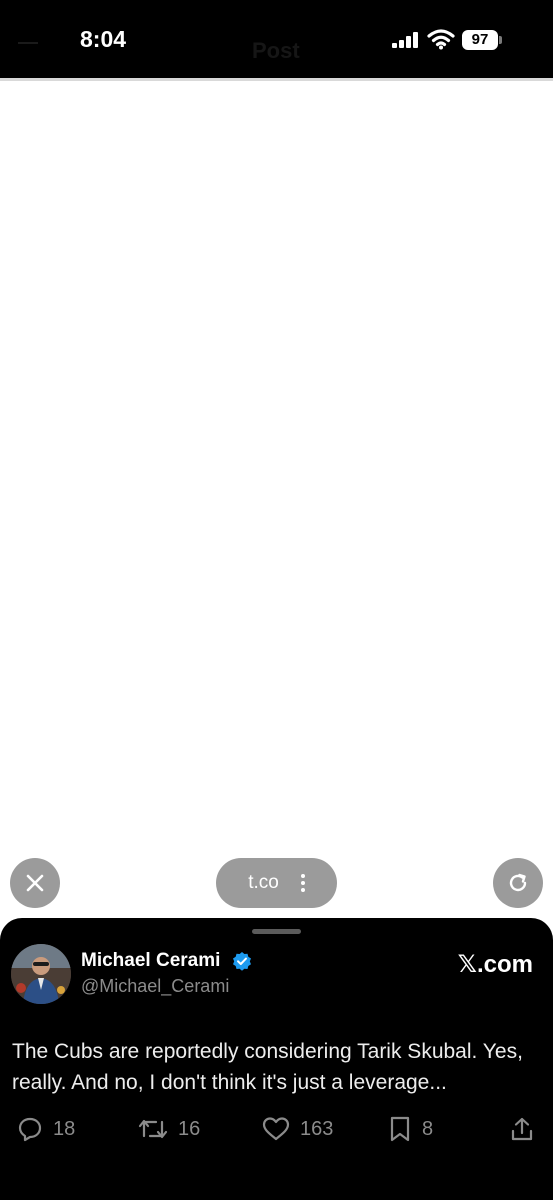 The width and height of the screenshot is (553, 1200). I want to click on bookmark-icon, so click(400, 1129).